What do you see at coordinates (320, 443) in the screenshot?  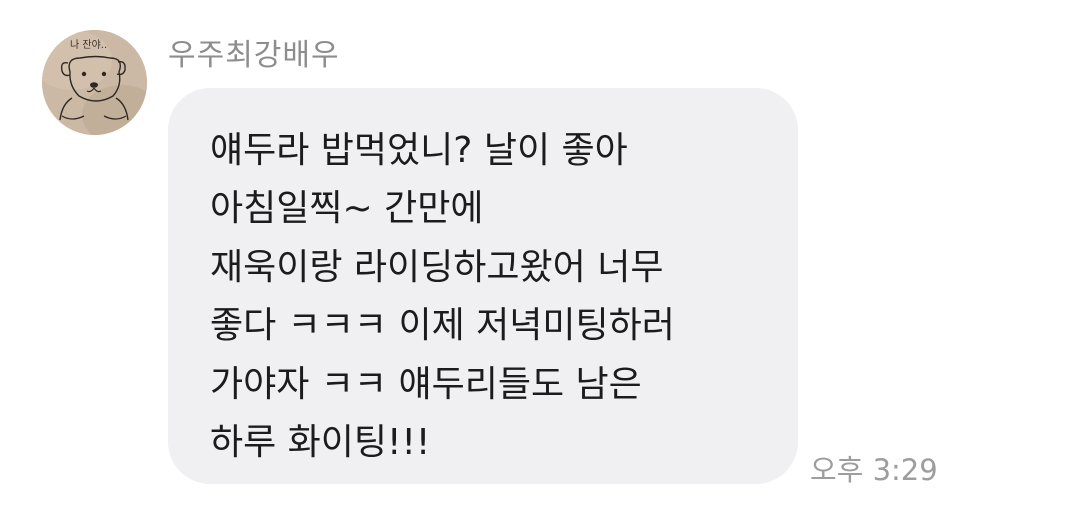 I see `message-line: 하루 화이팅!!!` at bounding box center [320, 443].